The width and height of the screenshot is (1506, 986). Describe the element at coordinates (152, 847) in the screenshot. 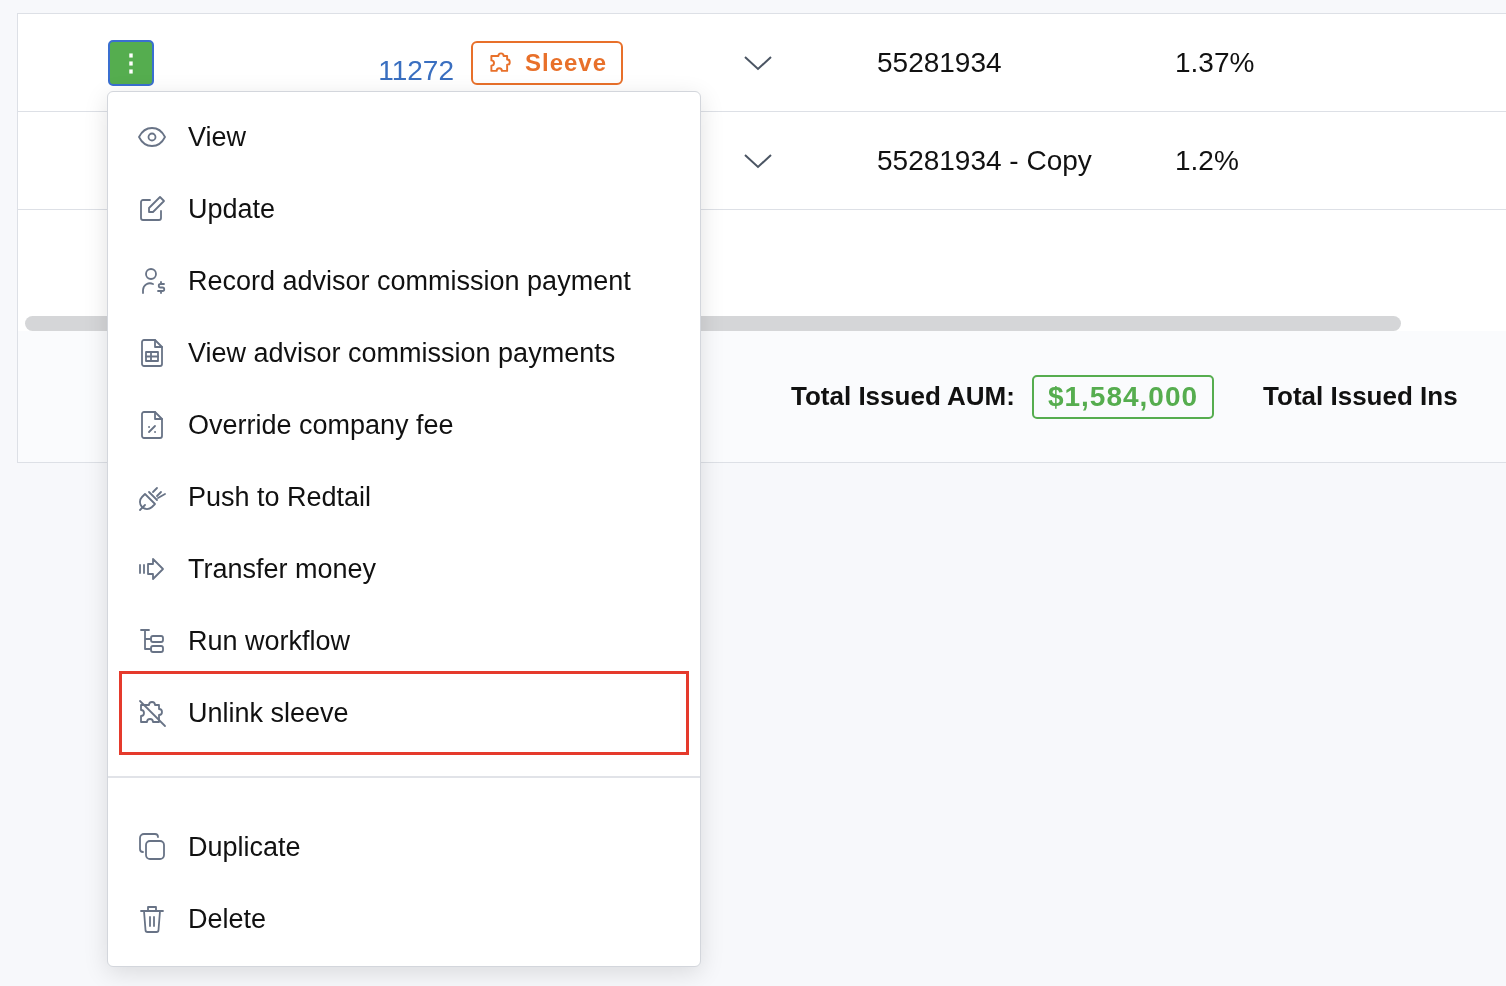

I see `copy-icon` at that location.